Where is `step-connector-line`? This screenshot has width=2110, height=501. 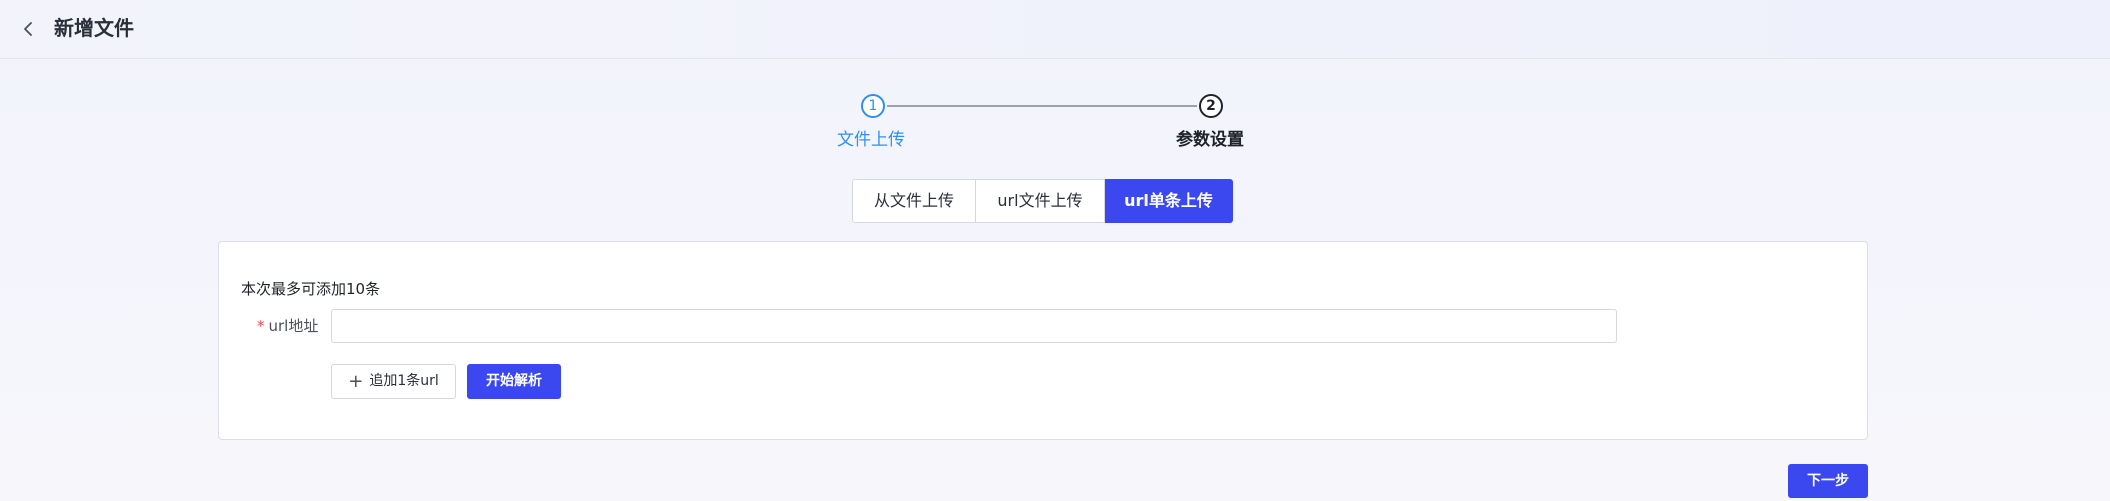 step-connector-line is located at coordinates (1042, 106).